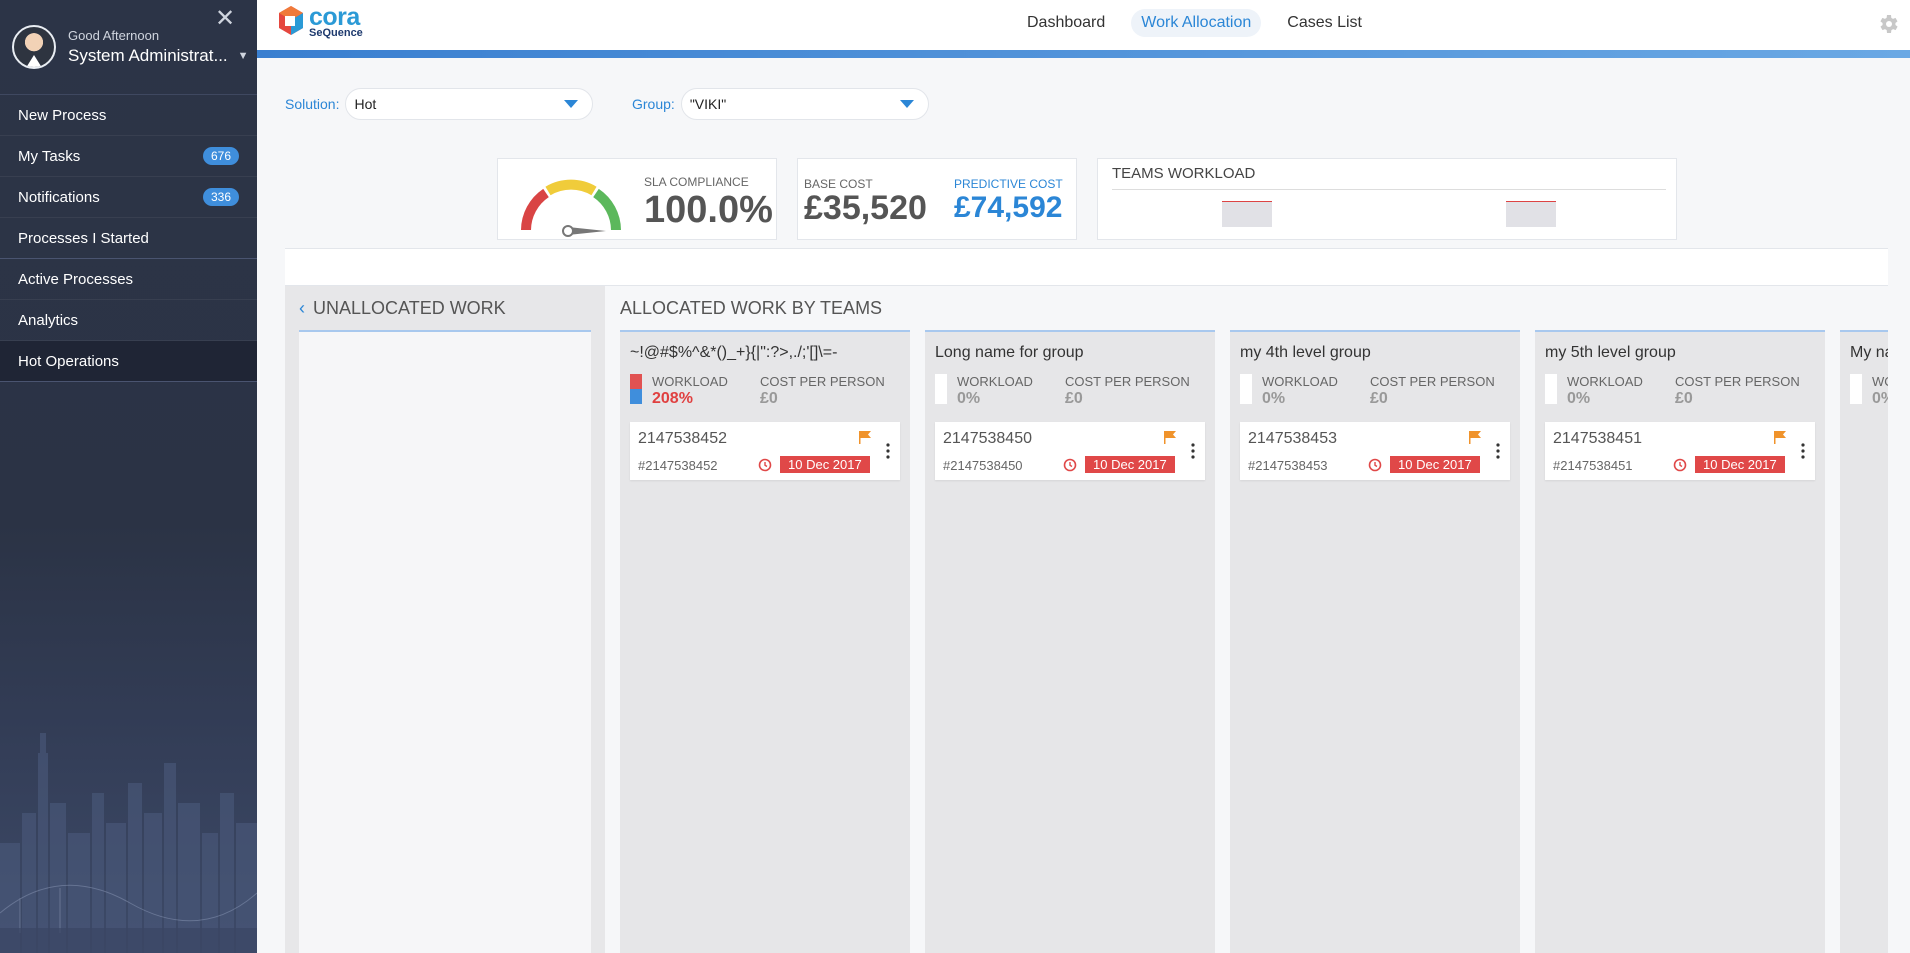 Image resolution: width=1910 pixels, height=953 pixels. What do you see at coordinates (571, 208) in the screenshot?
I see `sla-gauge` at bounding box center [571, 208].